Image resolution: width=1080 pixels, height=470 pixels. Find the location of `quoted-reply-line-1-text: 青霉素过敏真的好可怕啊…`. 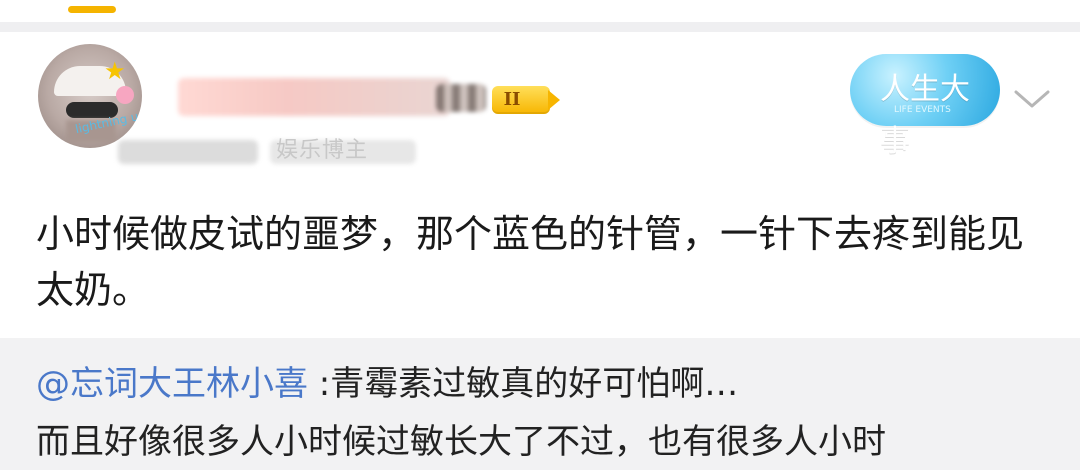

quoted-reply-line-1-text: 青霉素过敏真的好可怕啊… is located at coordinates (534, 384).